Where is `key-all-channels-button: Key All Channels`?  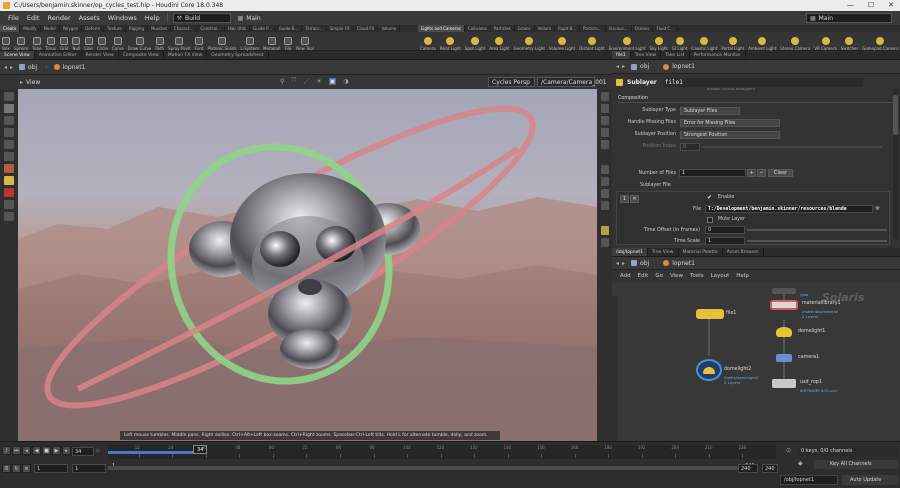
key-all-channels-button: Key All Channels is located at coordinates (856, 464).